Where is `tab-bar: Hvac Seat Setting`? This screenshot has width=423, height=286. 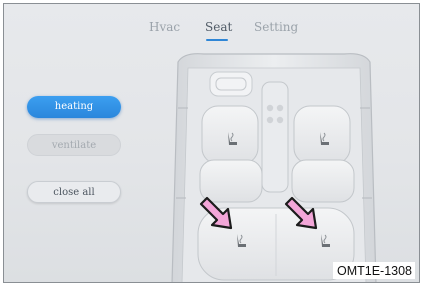
tab-bar: Hvac Seat Setting is located at coordinates (211, 32).